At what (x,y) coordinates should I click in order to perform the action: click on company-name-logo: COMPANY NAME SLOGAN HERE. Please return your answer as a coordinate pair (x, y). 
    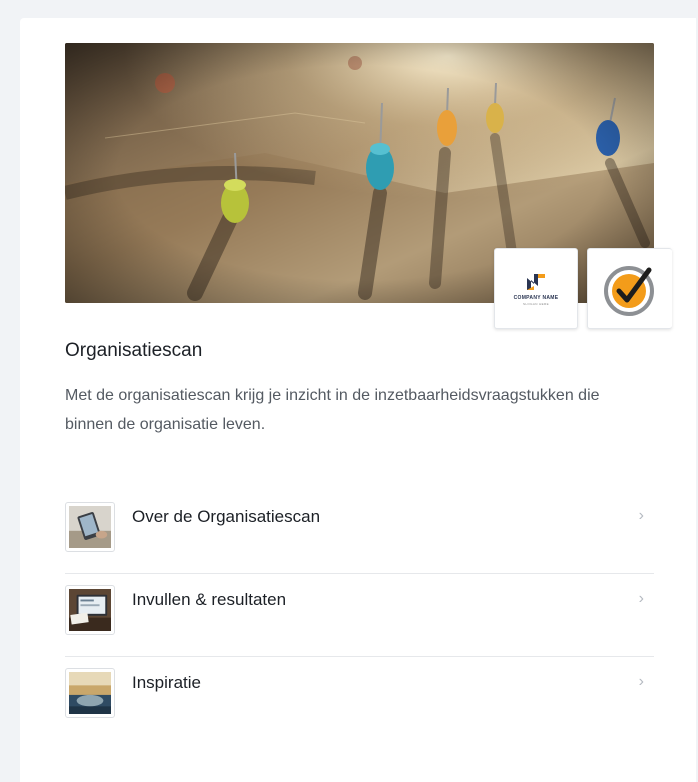
    Looking at the image, I should click on (536, 289).